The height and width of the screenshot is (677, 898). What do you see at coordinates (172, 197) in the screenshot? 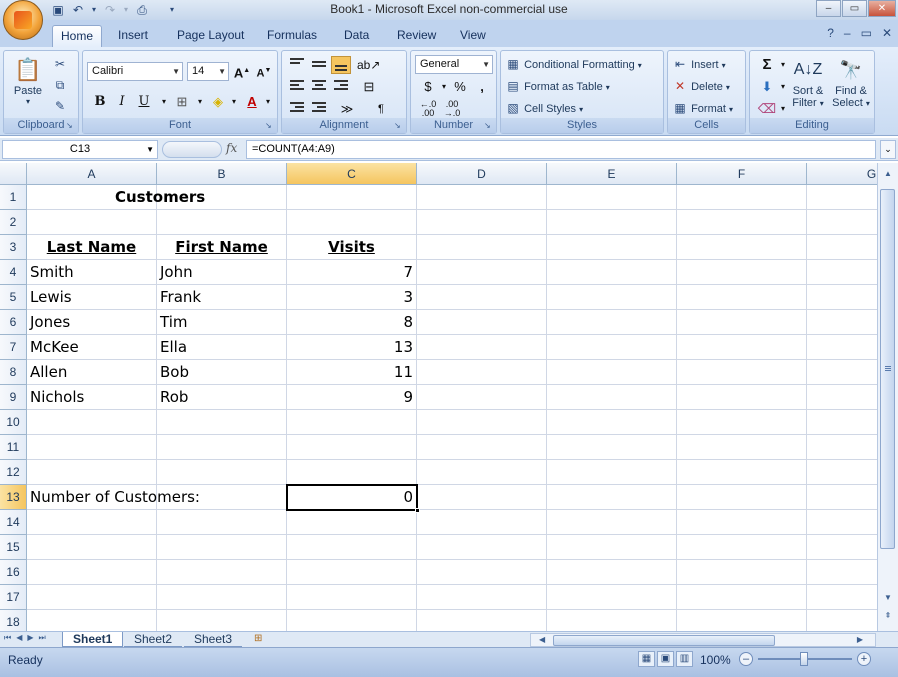
I see `sheet-title-cell: Customers` at bounding box center [172, 197].